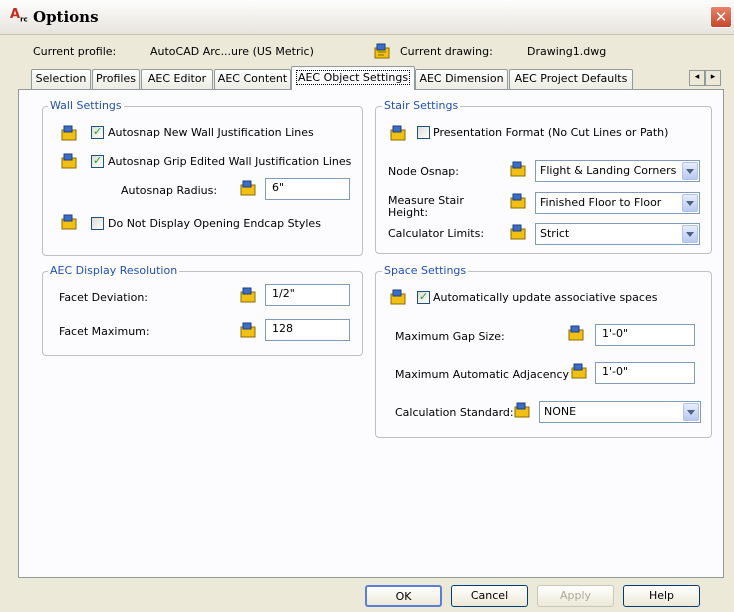 Image resolution: width=734 pixels, height=612 pixels. Describe the element at coordinates (713, 78) in the screenshot. I see `tab-scroll-right-button: ▸` at that location.